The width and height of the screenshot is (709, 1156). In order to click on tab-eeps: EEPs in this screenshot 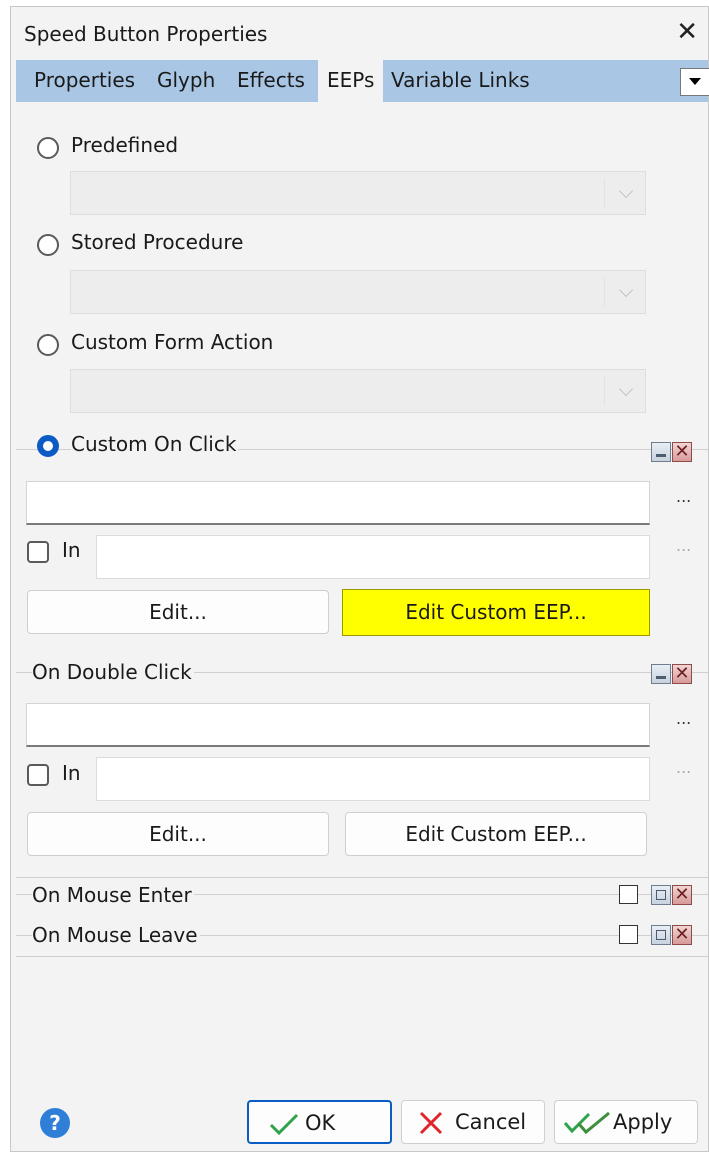, I will do `click(351, 83)`.